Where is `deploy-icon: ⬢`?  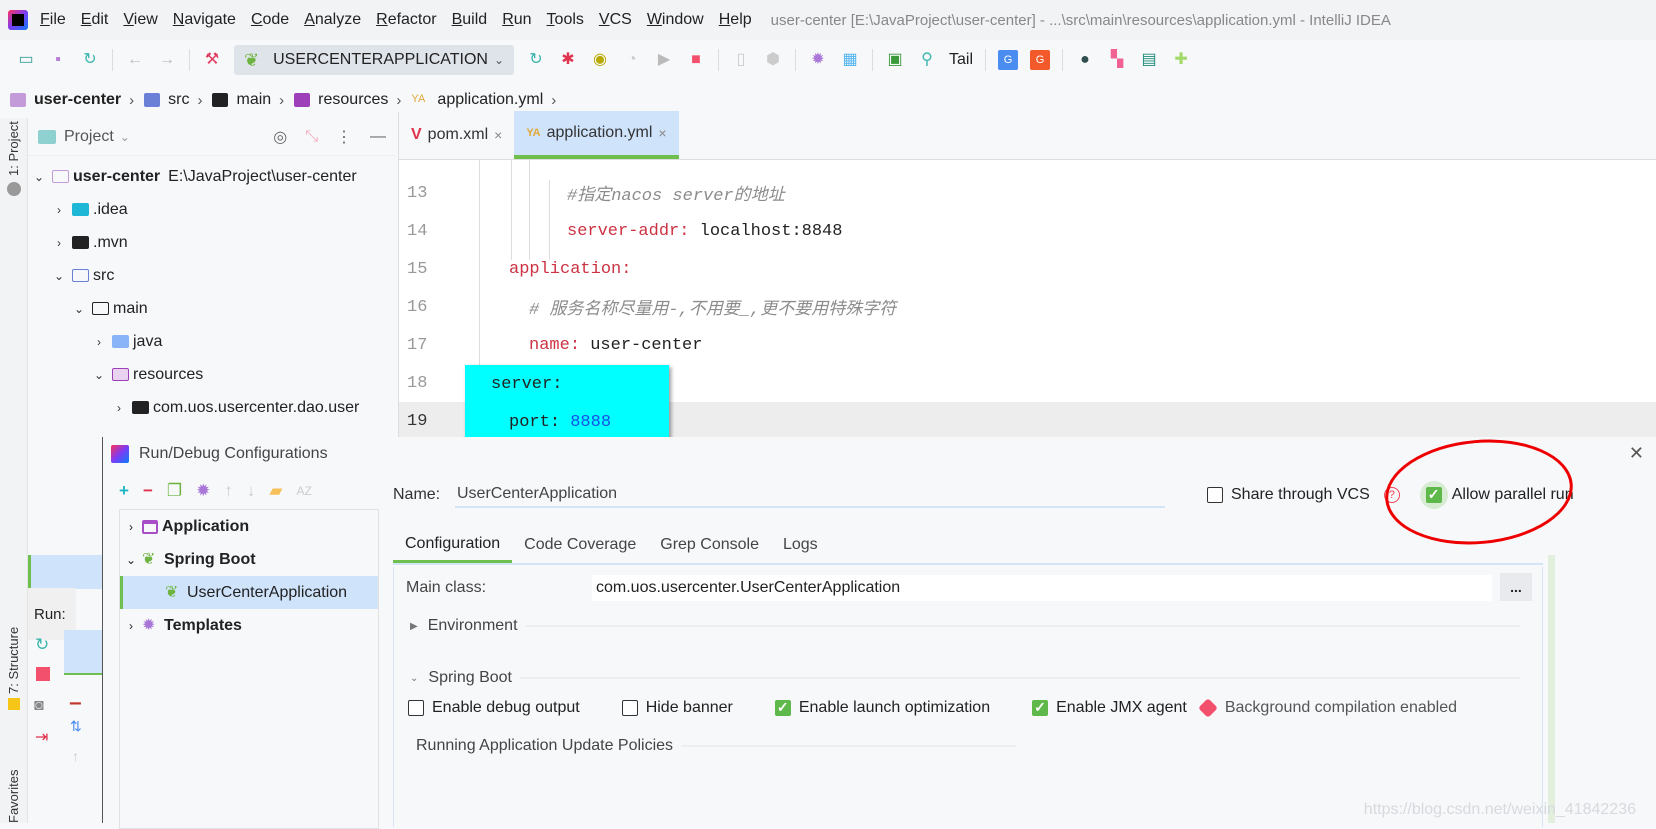 deploy-icon: ⬢ is located at coordinates (773, 60).